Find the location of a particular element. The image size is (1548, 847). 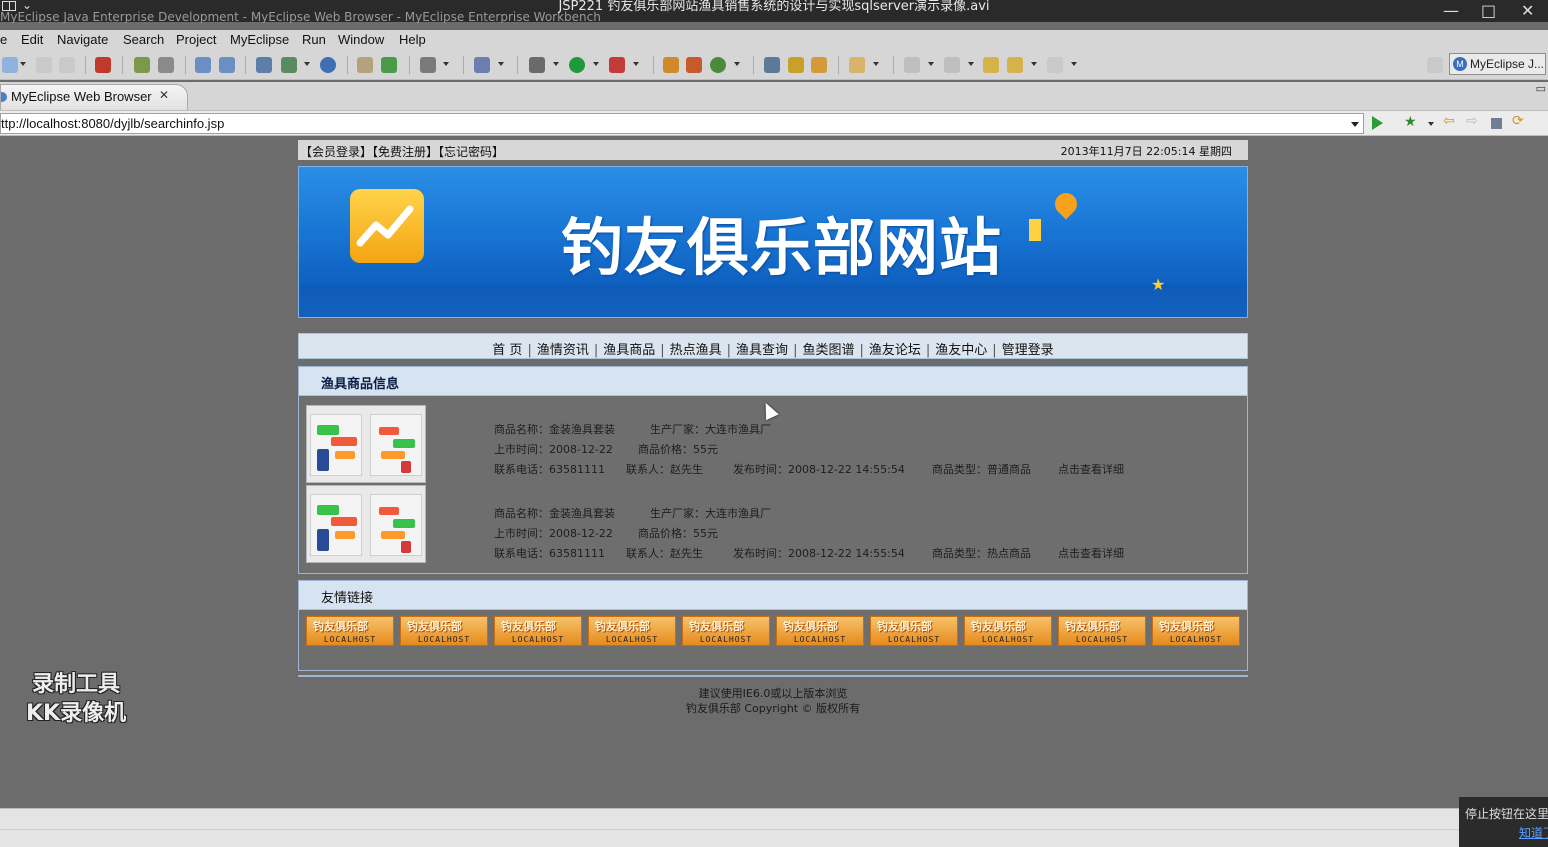

forward-dropdown-icon is located at coordinates (1074, 64).